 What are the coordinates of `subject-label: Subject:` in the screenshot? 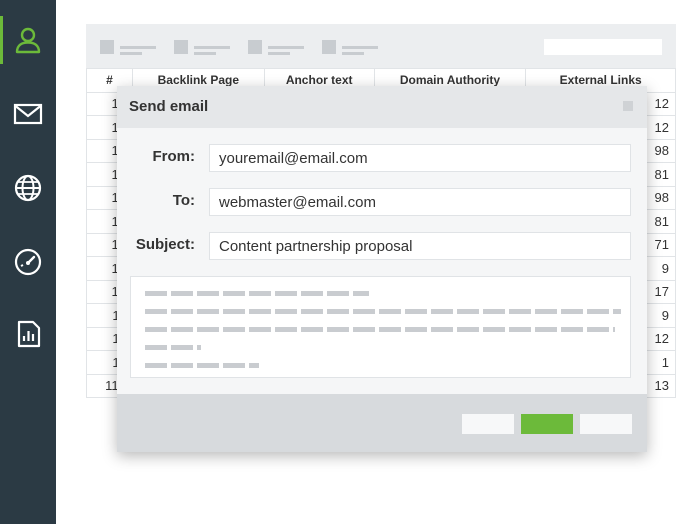 It's located at (165, 244).